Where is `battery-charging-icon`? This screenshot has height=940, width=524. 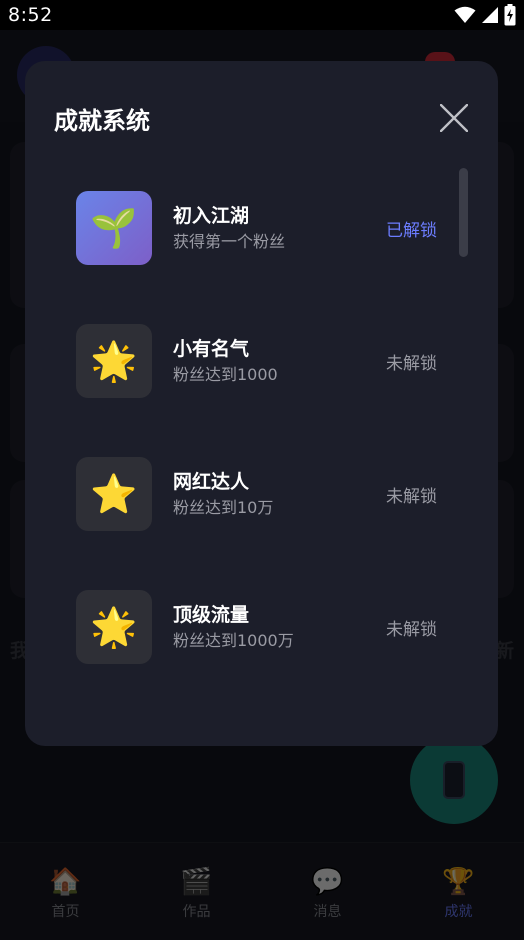 battery-charging-icon is located at coordinates (510, 15).